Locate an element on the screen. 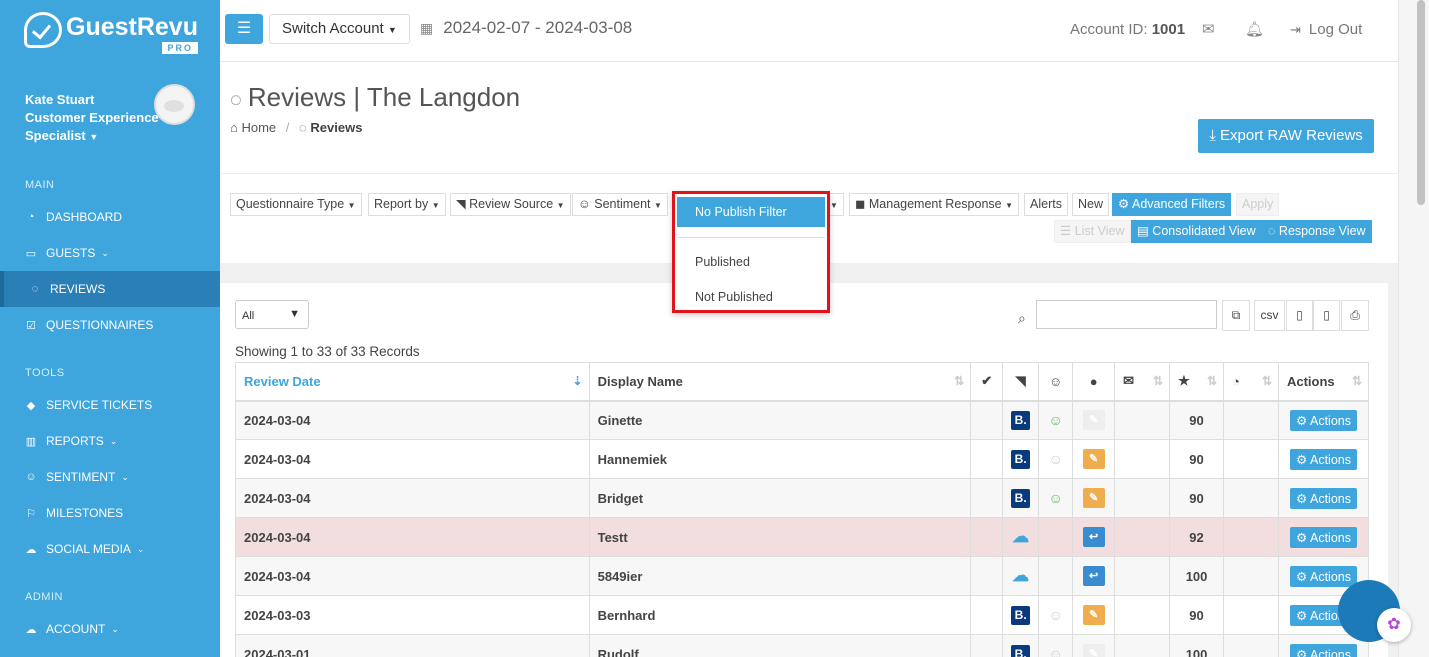  list-view-button: ☰ List View is located at coordinates (1092, 231).